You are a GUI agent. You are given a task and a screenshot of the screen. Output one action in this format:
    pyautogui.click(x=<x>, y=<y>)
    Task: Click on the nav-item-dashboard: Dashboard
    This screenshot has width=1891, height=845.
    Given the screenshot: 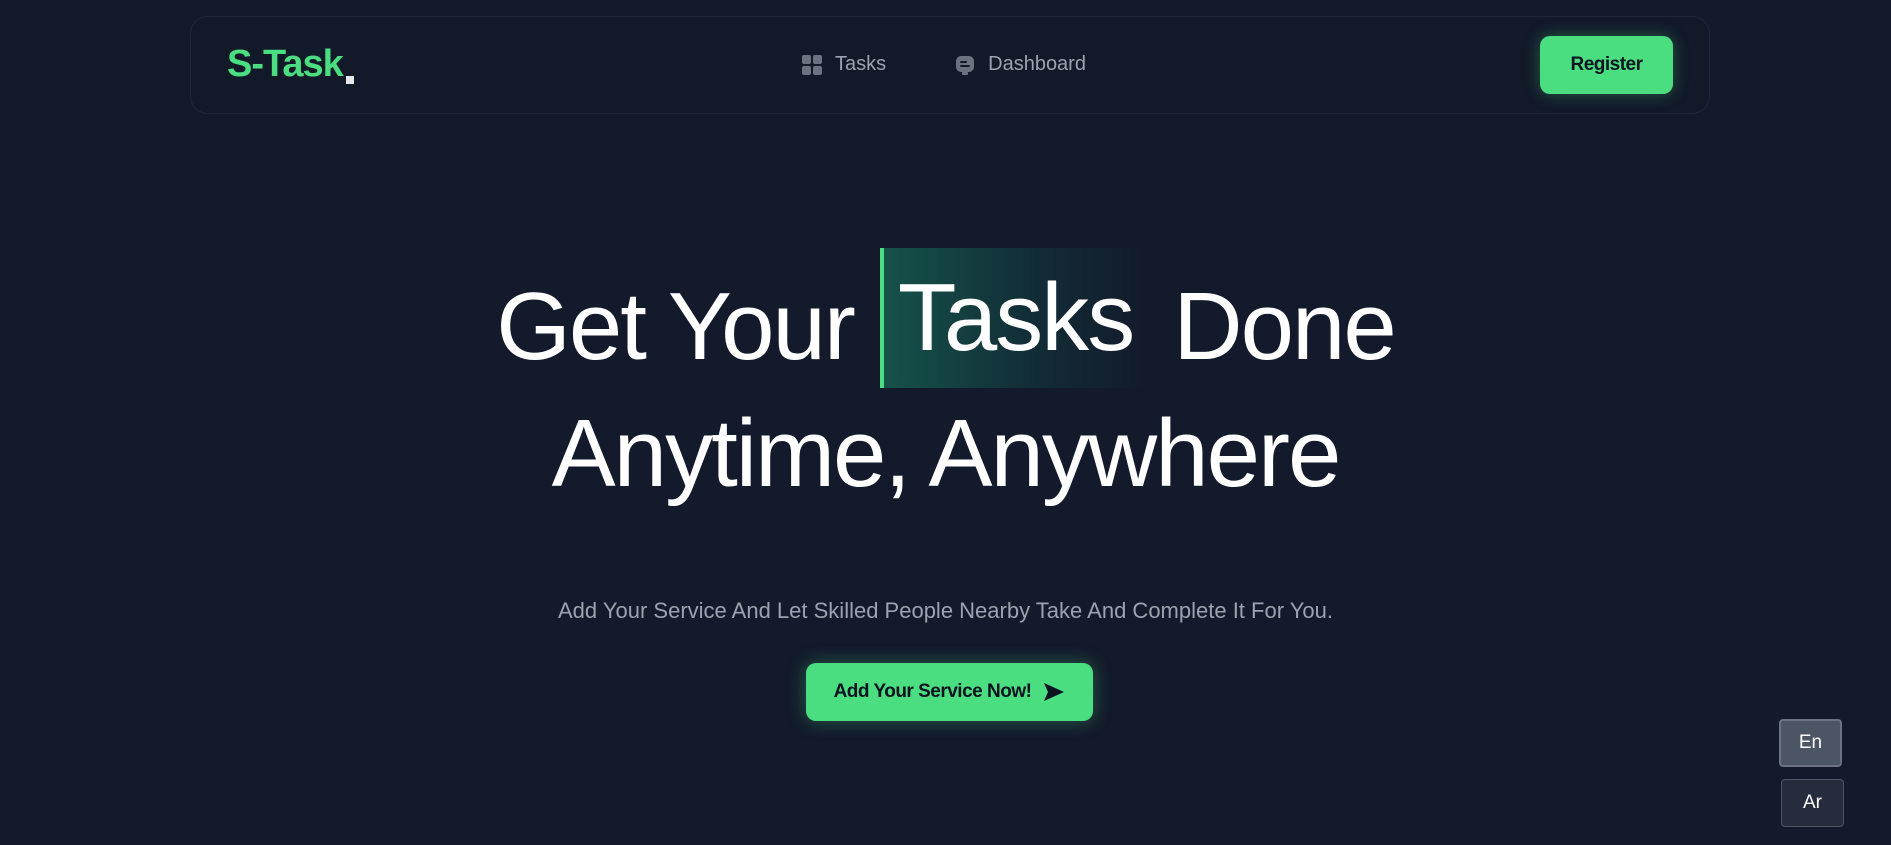 What is the action you would take?
    pyautogui.click(x=1020, y=64)
    